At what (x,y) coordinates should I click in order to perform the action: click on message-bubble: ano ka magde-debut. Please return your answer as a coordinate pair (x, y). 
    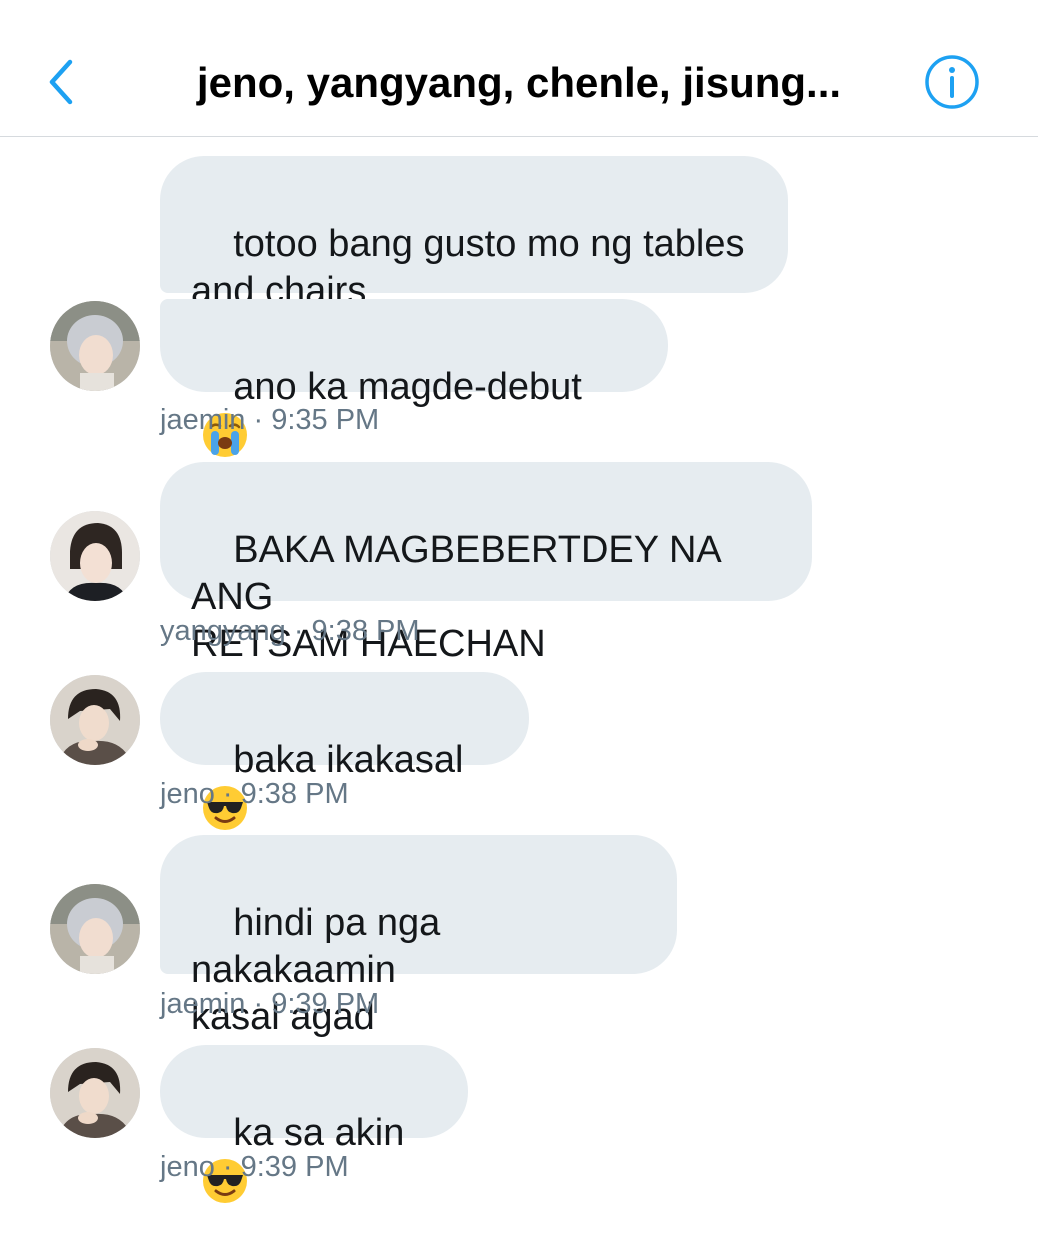
    Looking at the image, I should click on (414, 378).